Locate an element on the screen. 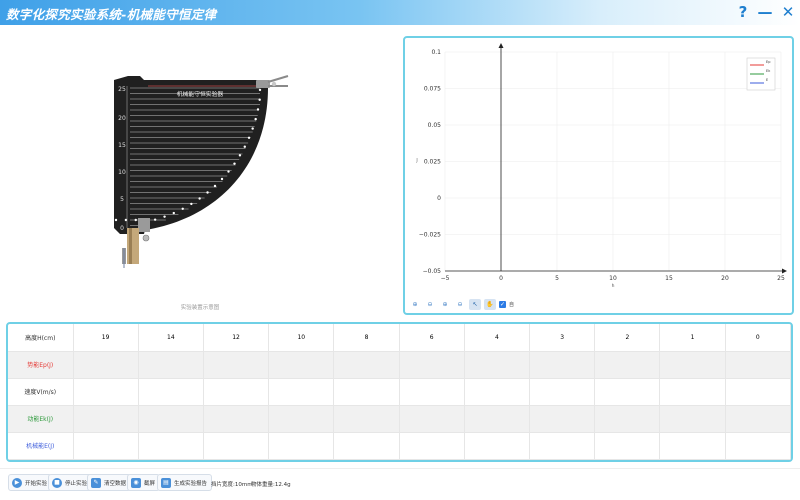 Image resolution: width=800 pixels, height=500 pixels. apparatus-caption: 实验装置示意图 is located at coordinates (200, 308).